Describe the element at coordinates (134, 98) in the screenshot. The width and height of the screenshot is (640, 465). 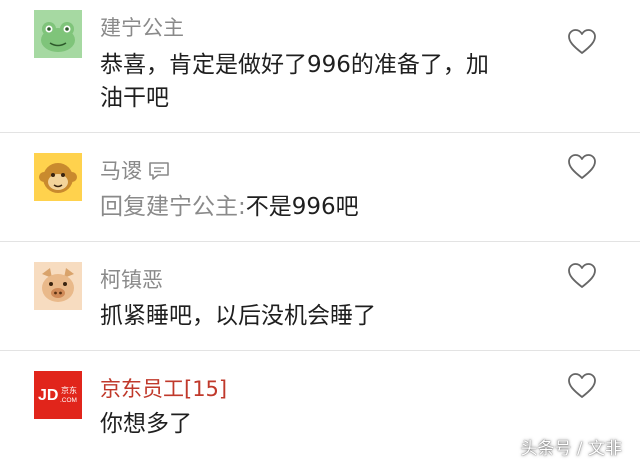
I see `comment-text-line: 油干吧` at that location.